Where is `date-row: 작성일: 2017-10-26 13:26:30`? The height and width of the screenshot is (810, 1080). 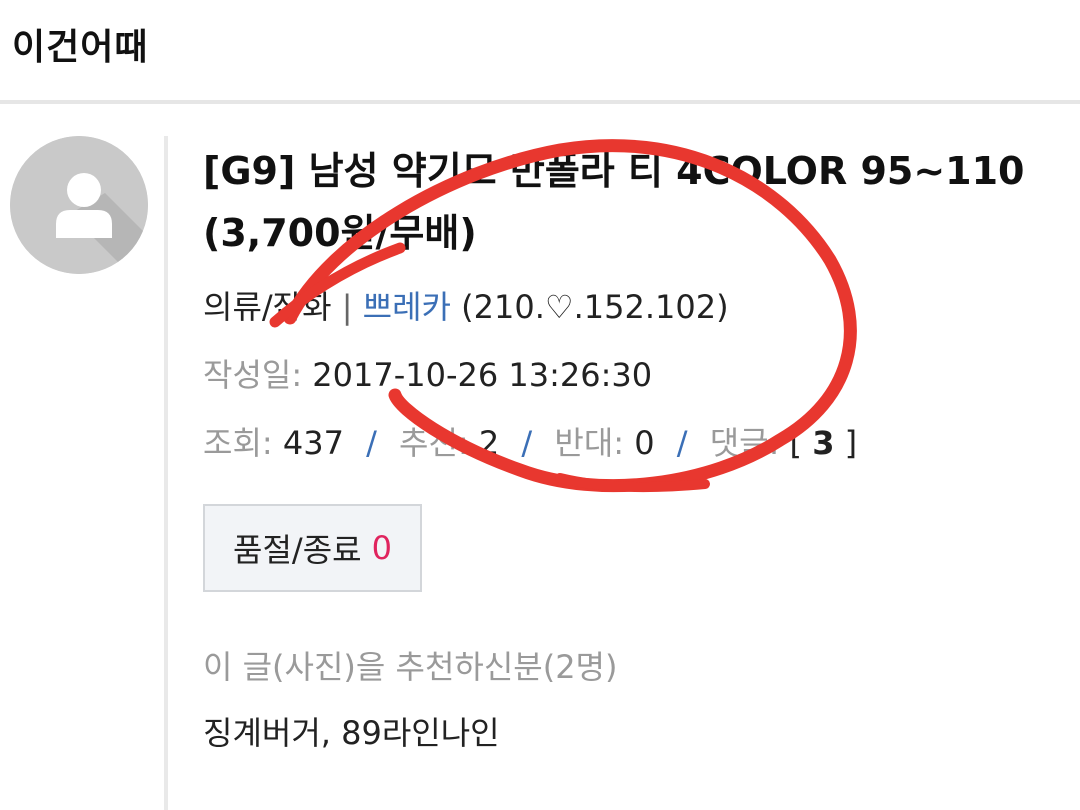
date-row: 작성일: 2017-10-26 13:26:30 is located at coordinates (427, 373).